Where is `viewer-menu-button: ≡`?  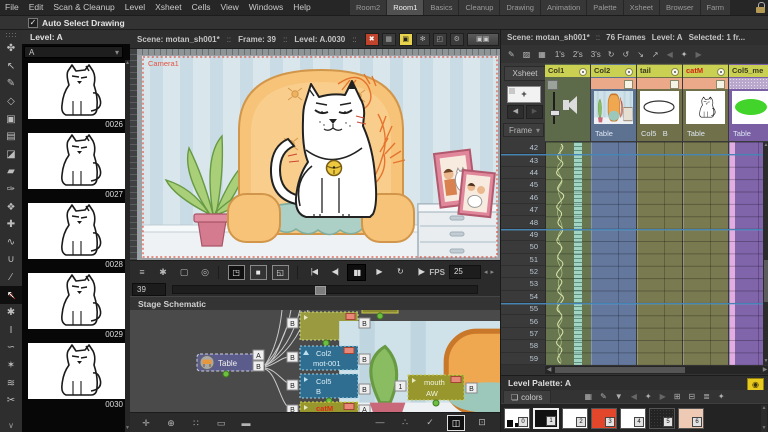 viewer-menu-button: ≡ is located at coordinates (142, 272).